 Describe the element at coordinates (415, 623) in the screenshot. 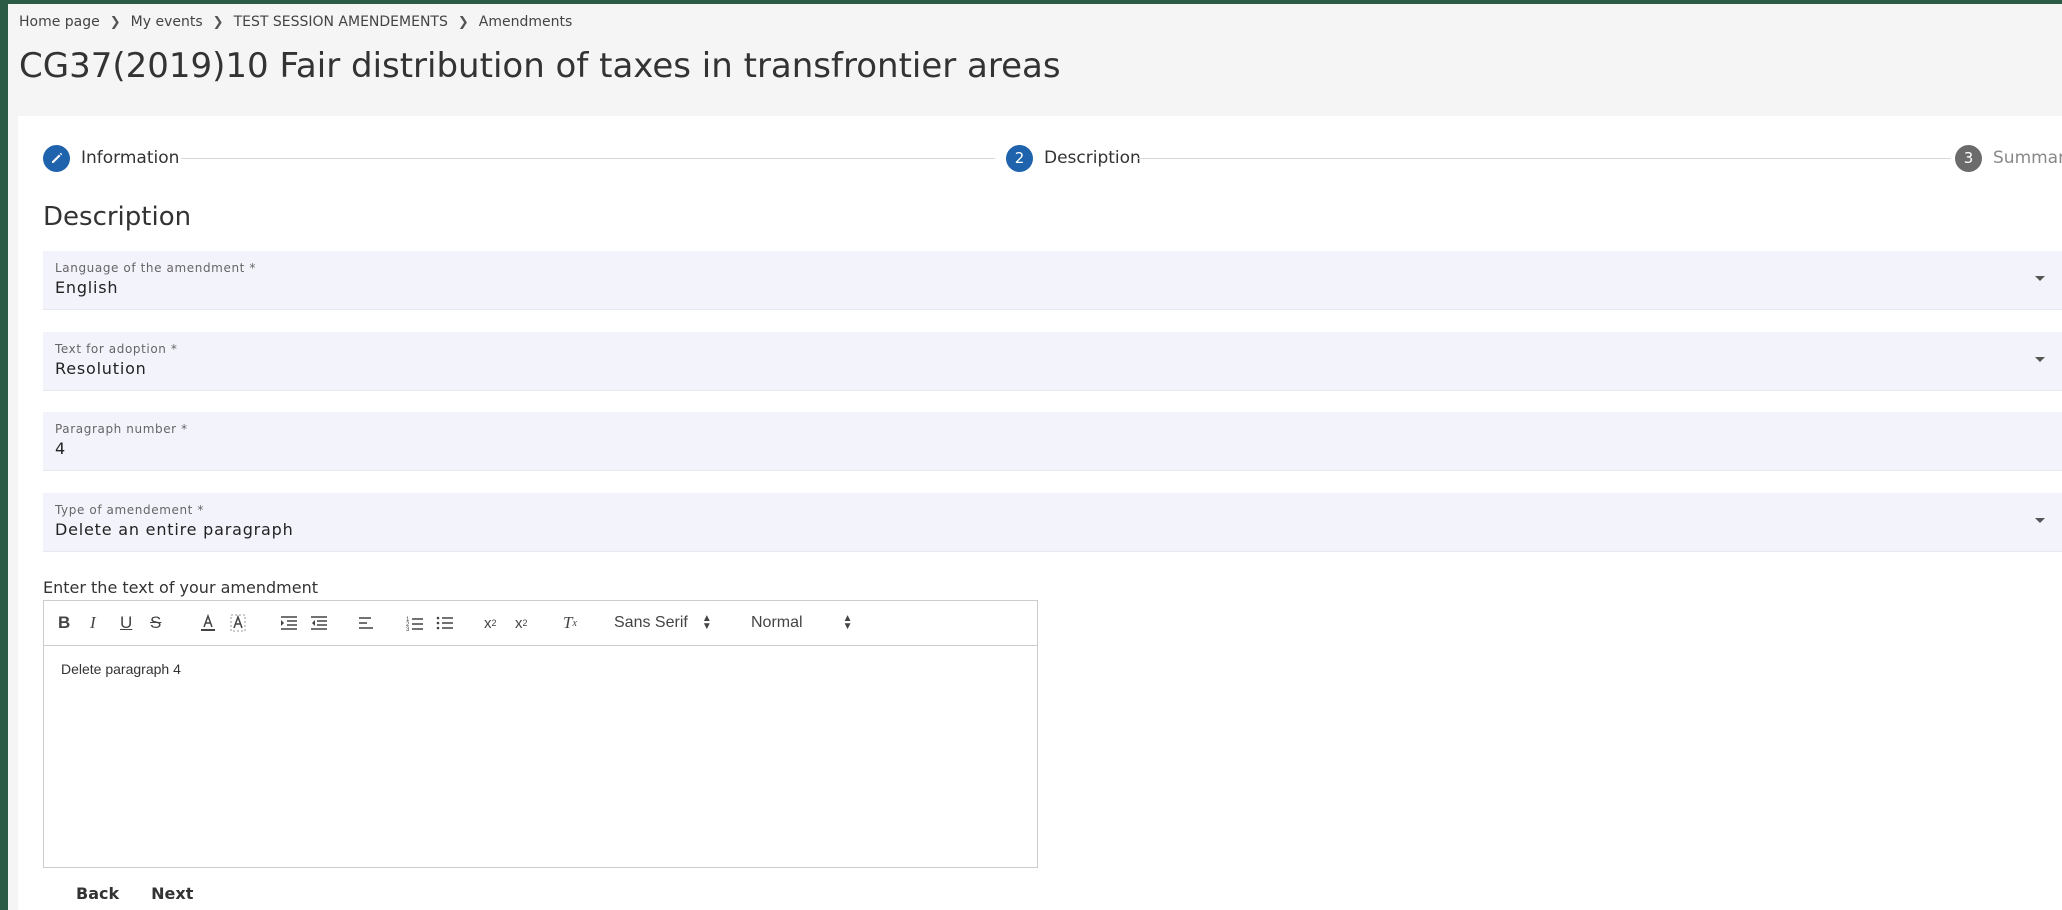

I see `ordered-list-icon: 123` at that location.